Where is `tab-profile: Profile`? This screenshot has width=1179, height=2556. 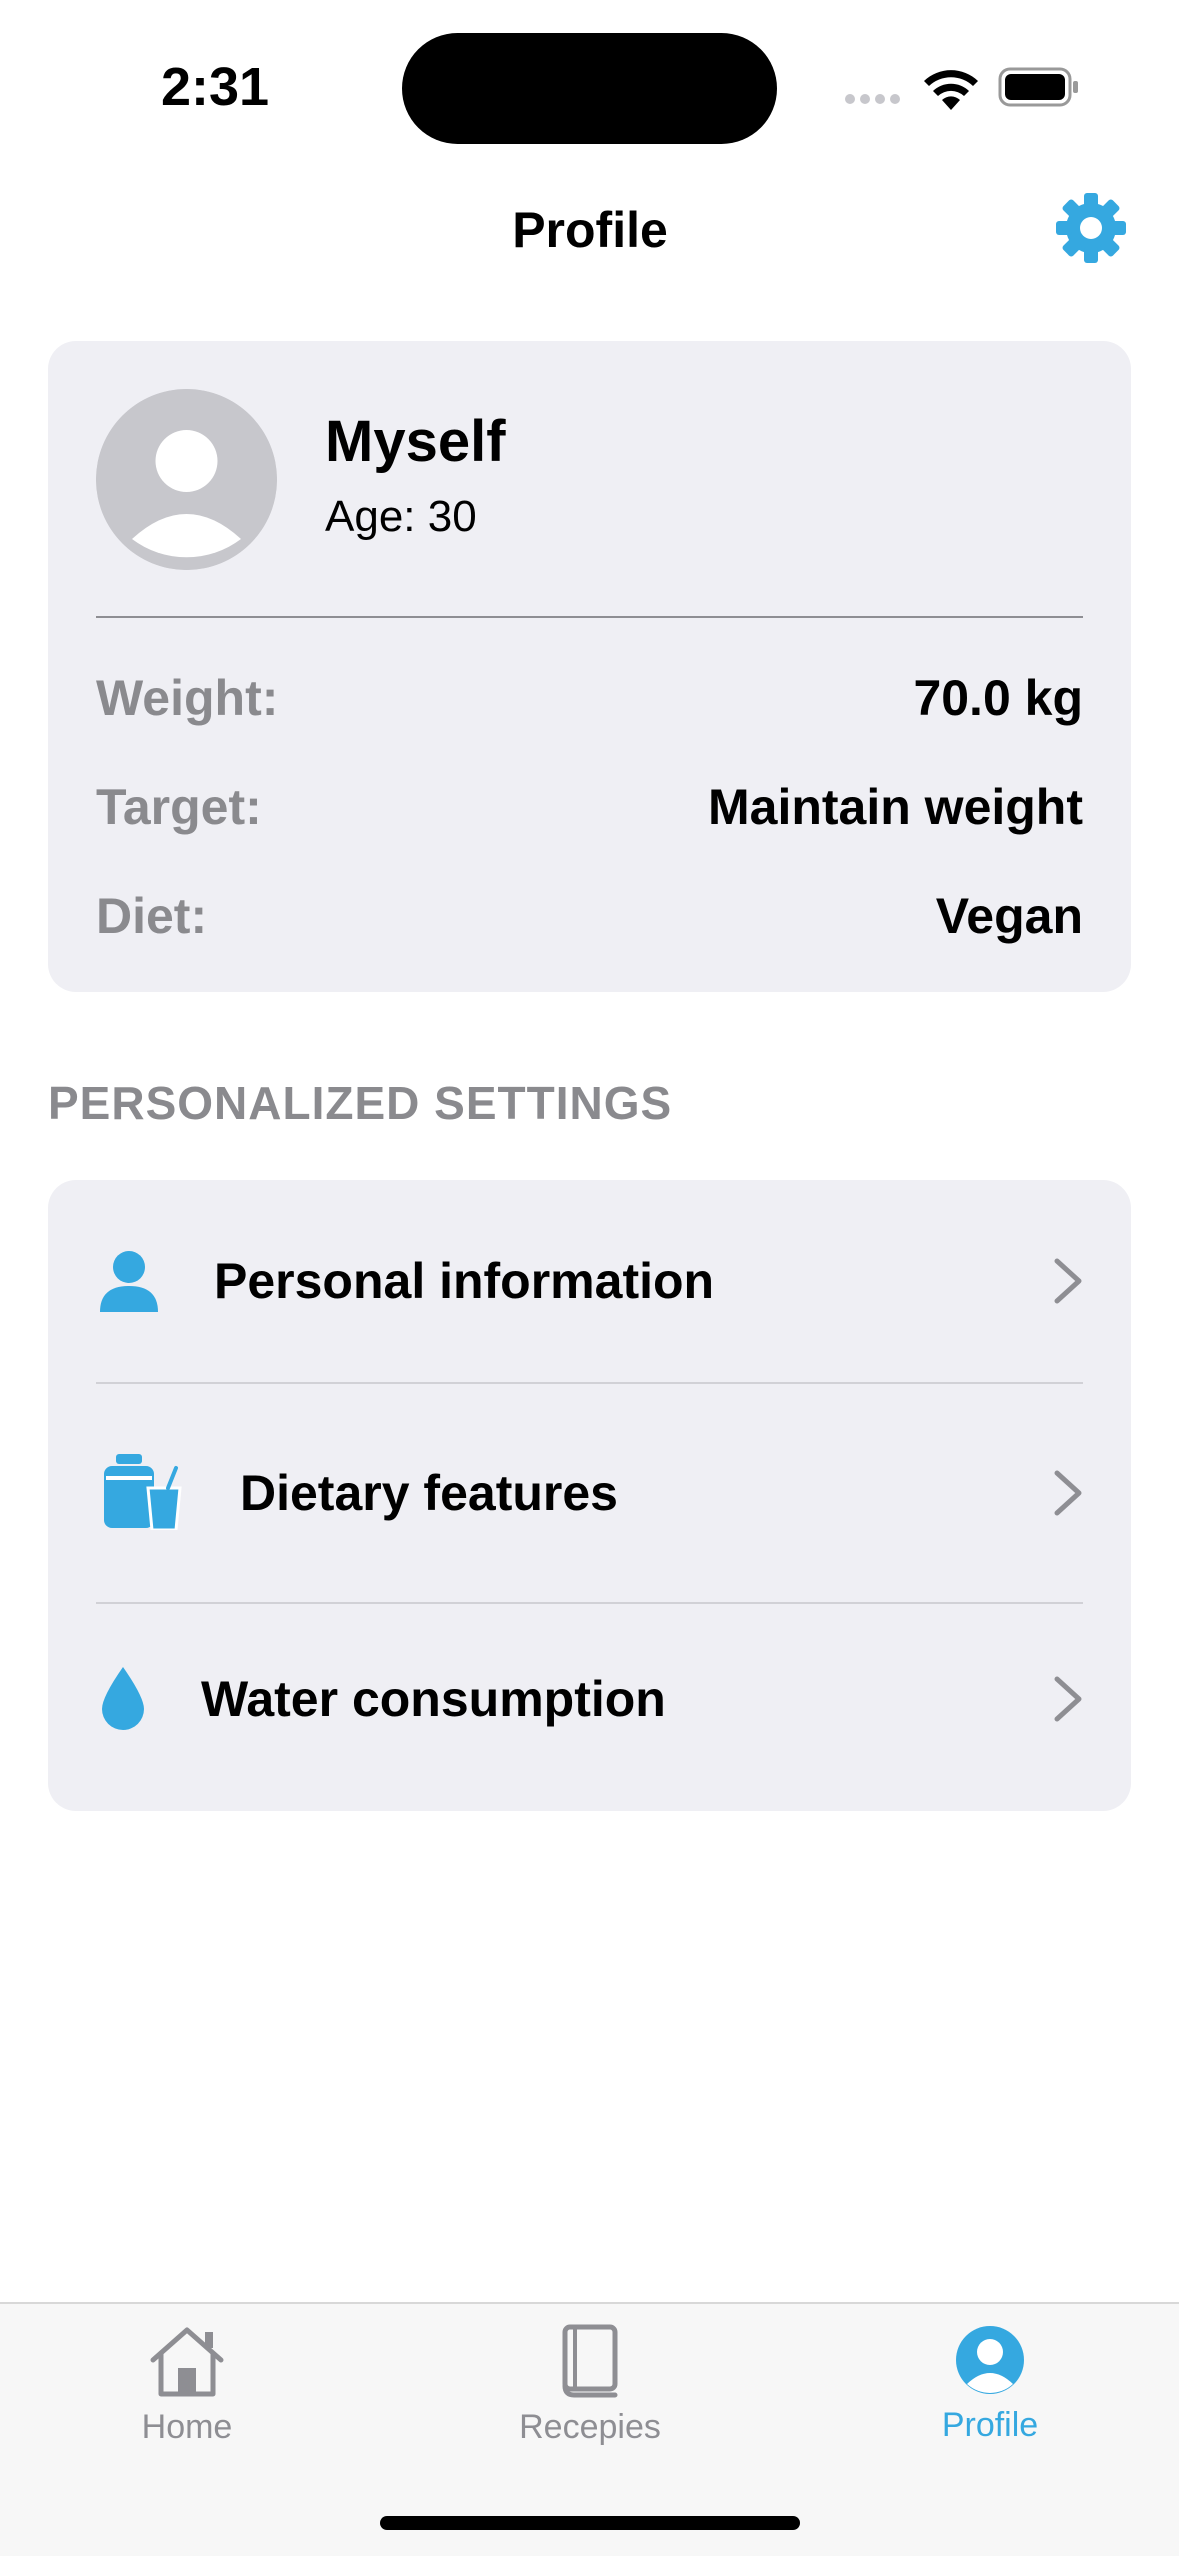
tab-profile: Profile is located at coordinates (990, 2399).